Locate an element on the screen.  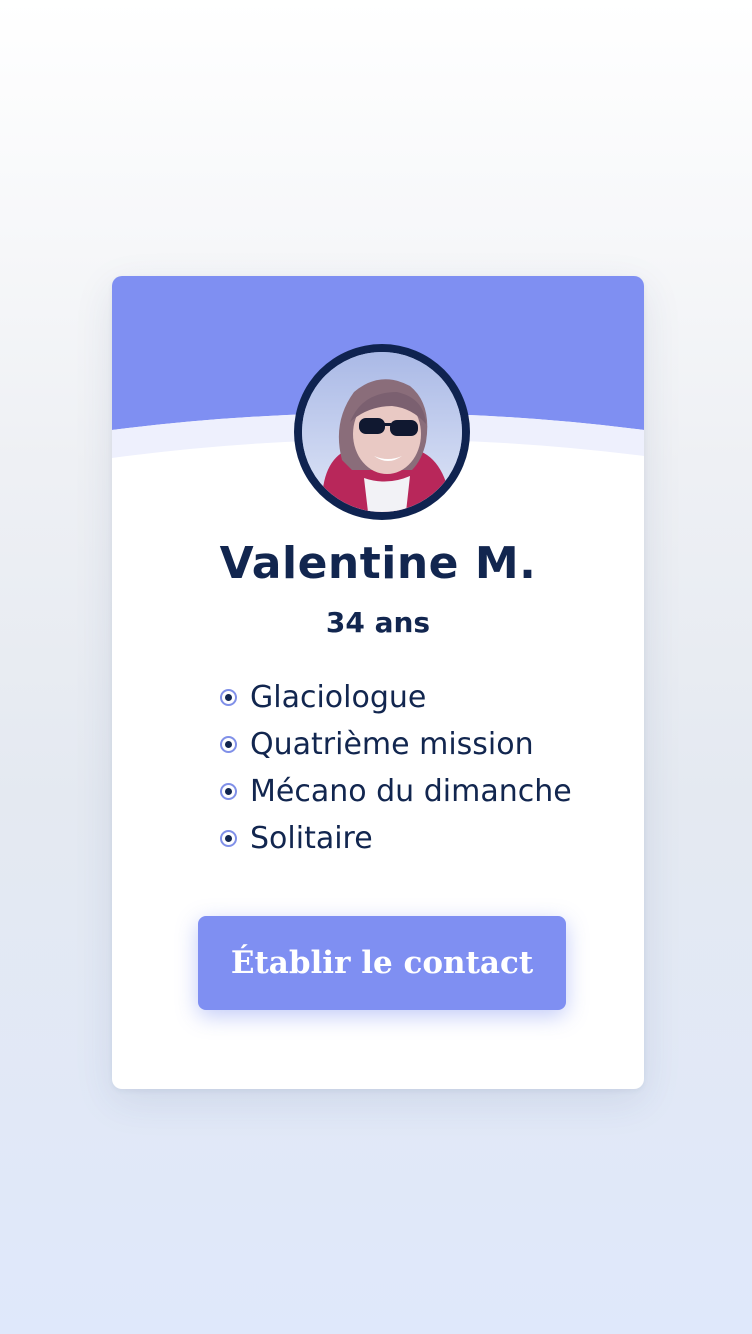
contact-button: Établir le contact is located at coordinates (382, 963).